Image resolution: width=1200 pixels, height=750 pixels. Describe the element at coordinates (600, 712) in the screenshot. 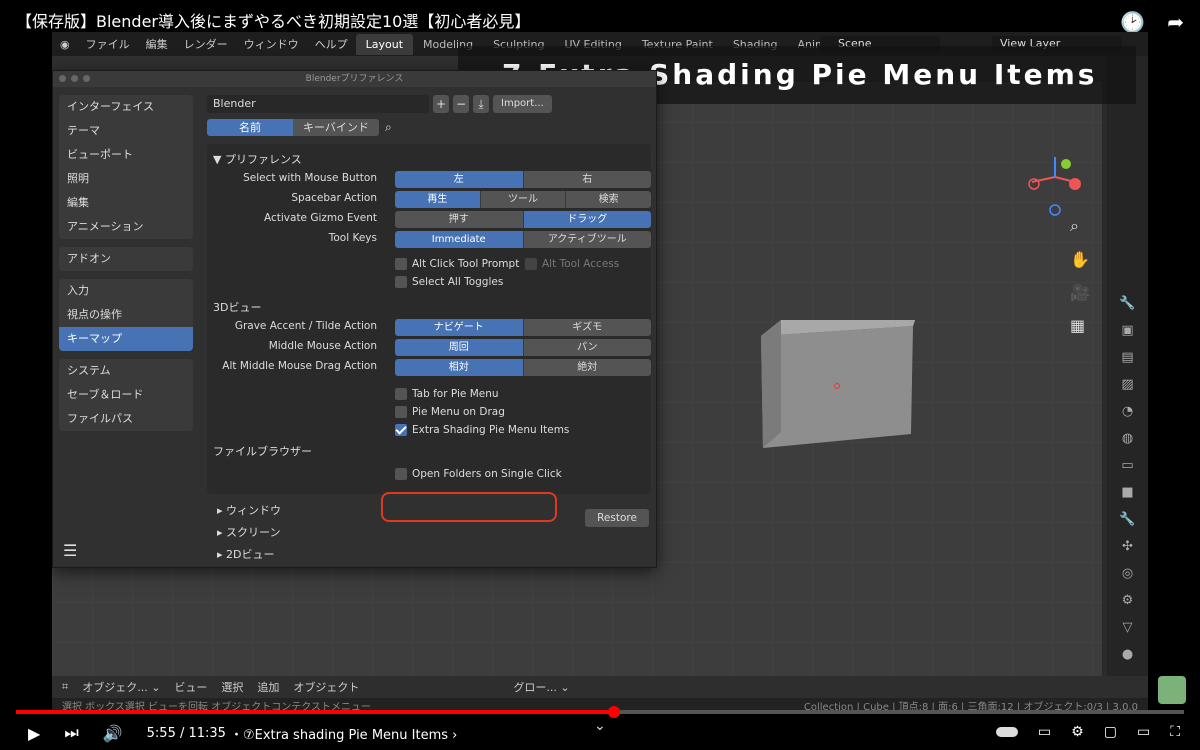

I see `video-progress-bar` at that location.